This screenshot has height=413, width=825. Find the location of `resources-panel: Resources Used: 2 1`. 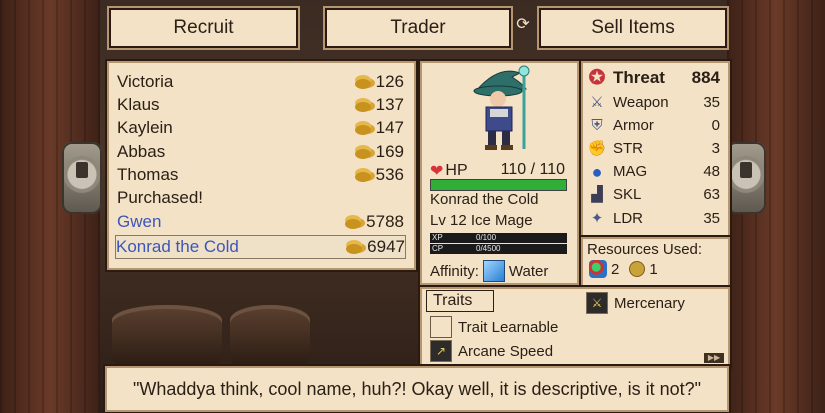

resources-panel: Resources Used: 2 1 is located at coordinates (655, 262).